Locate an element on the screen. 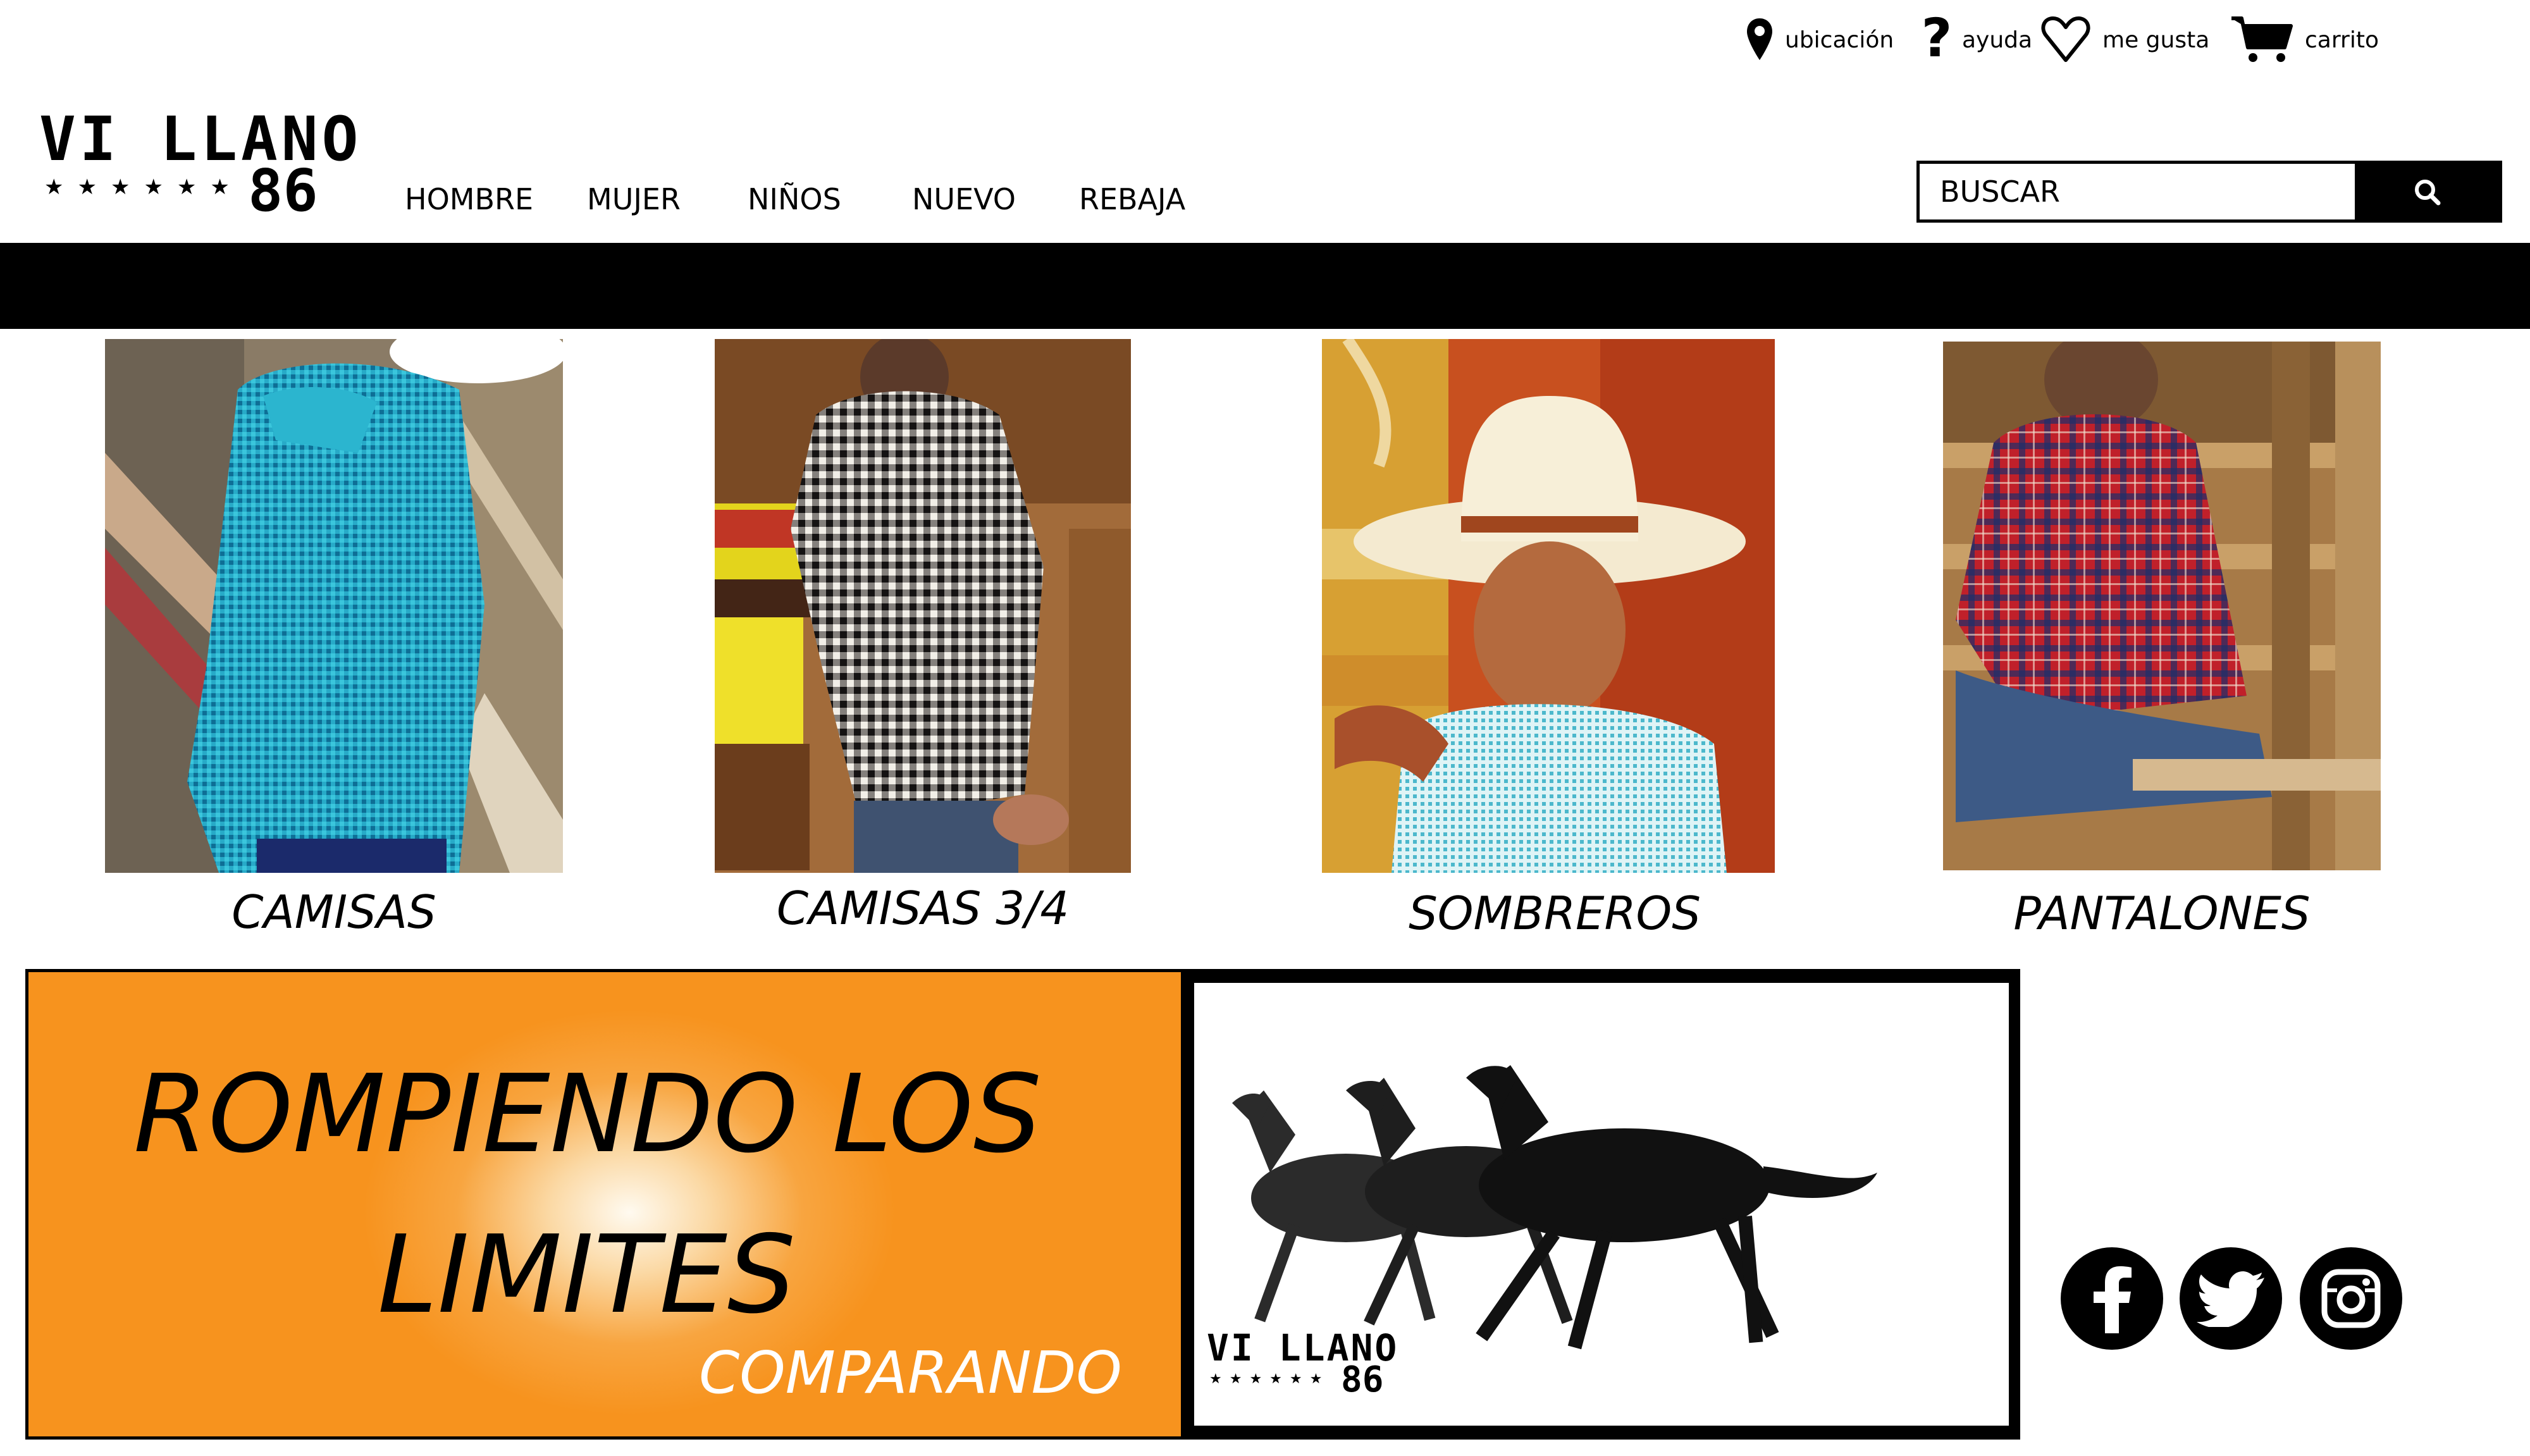 This screenshot has height=1456, width=2530. horse-banner: VI LLANO ★★★★★★ 86 is located at coordinates (1602, 1204).